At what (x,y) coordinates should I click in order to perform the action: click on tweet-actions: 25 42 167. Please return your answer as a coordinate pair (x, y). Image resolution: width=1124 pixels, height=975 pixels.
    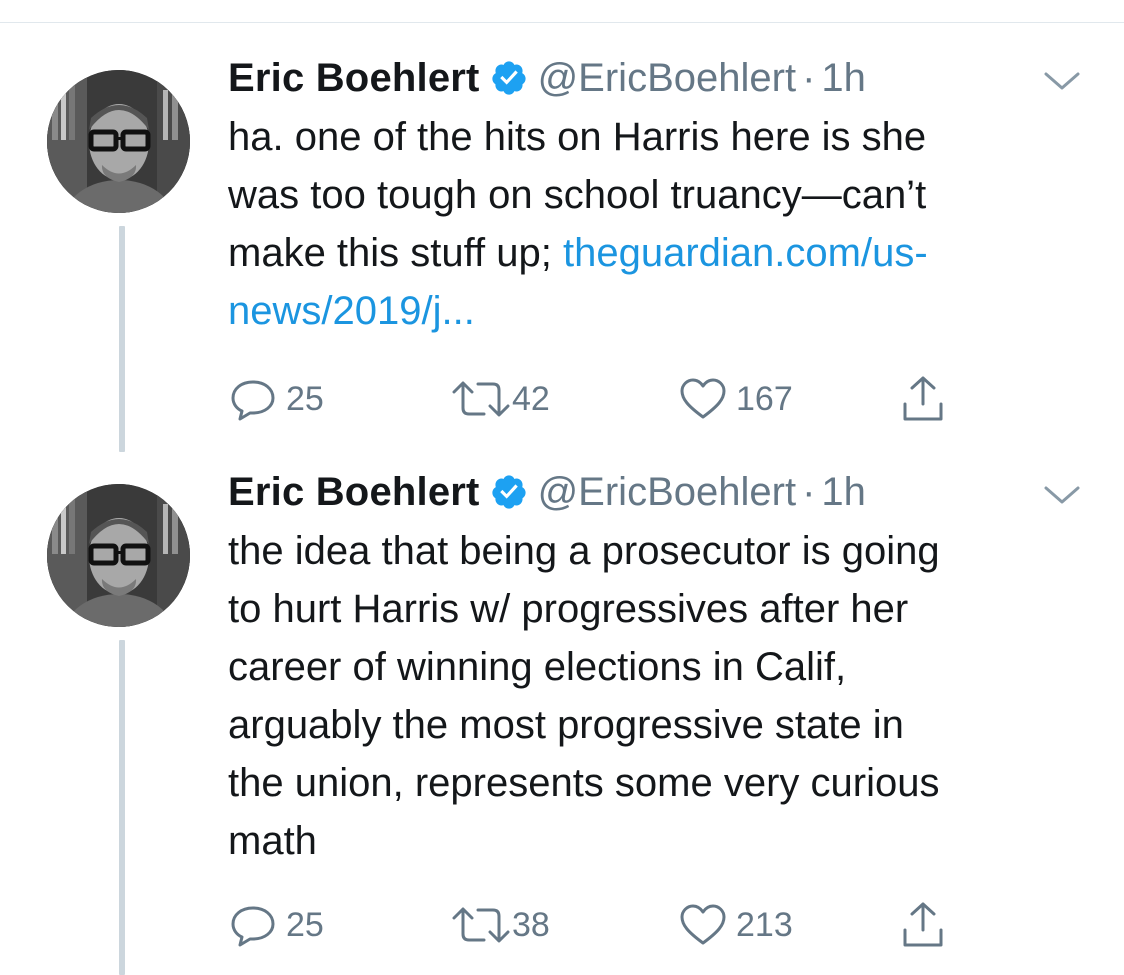
    Looking at the image, I should click on (608, 399).